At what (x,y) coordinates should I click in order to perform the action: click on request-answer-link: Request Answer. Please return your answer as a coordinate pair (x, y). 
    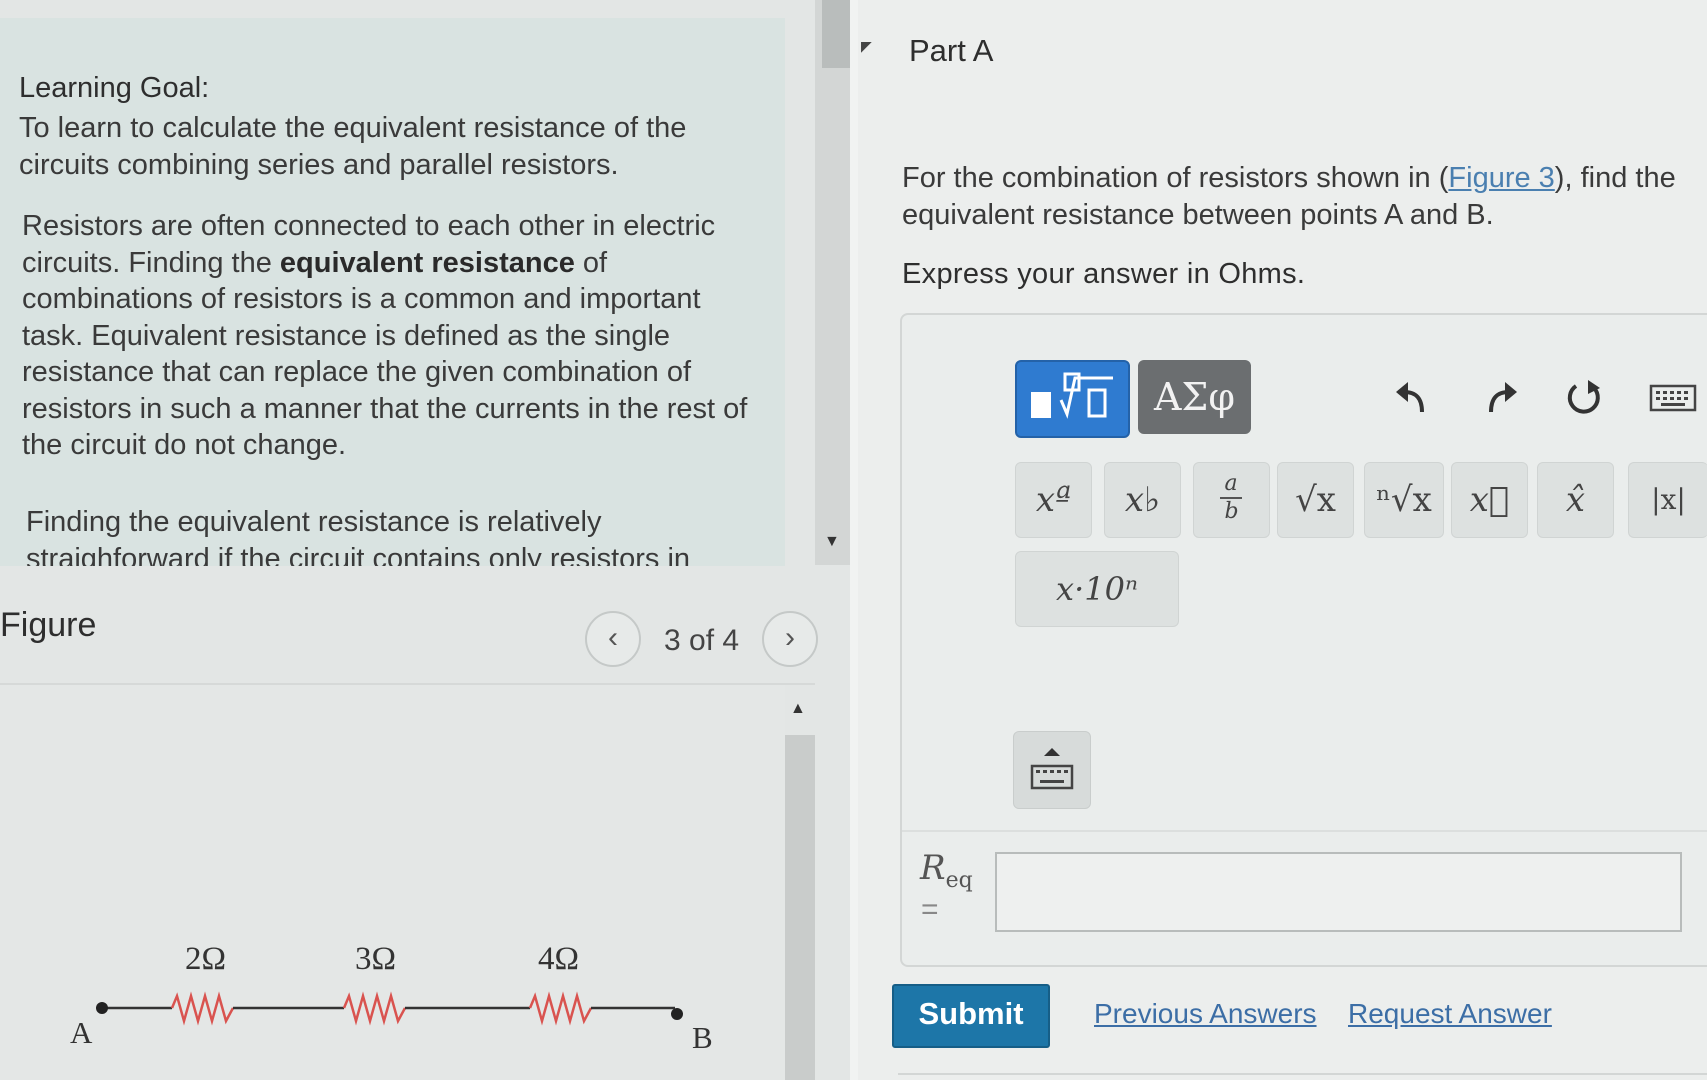
    Looking at the image, I should click on (1450, 1014).